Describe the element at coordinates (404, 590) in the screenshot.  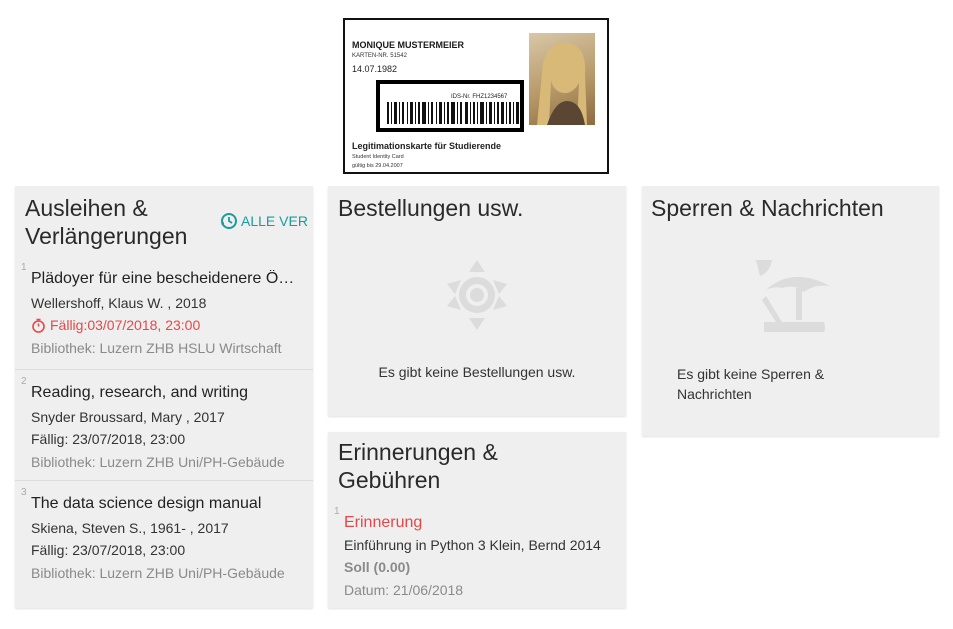
I see `fine-date: Datum: 21/06/2018` at that location.